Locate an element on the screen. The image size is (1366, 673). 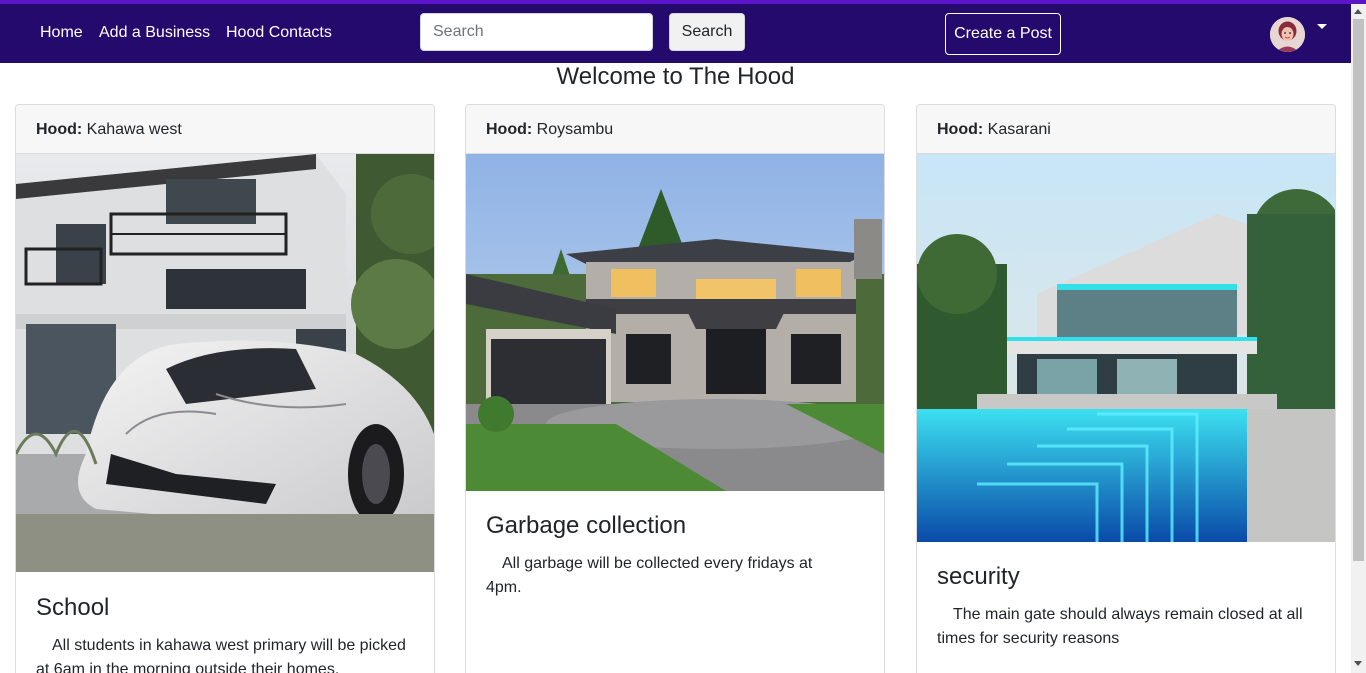
nav-home-link: Home is located at coordinates (61, 32).